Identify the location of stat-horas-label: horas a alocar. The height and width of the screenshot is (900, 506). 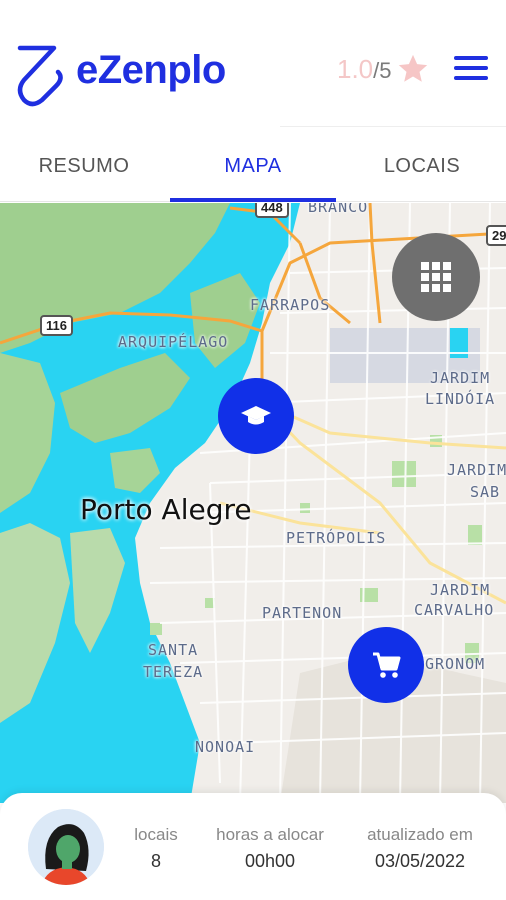
(270, 834).